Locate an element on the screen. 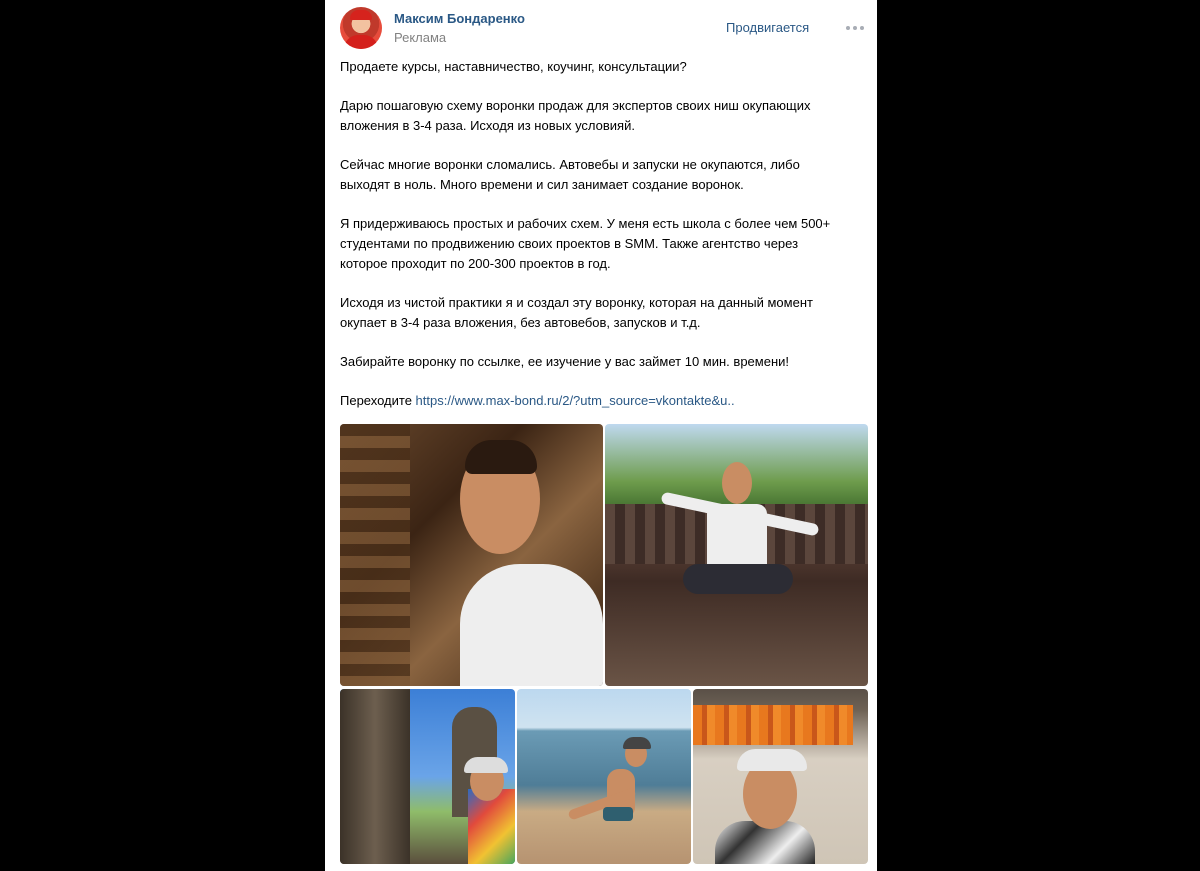  post-header: Максим Бондаренко Реклама Продвигается is located at coordinates (603, 29).